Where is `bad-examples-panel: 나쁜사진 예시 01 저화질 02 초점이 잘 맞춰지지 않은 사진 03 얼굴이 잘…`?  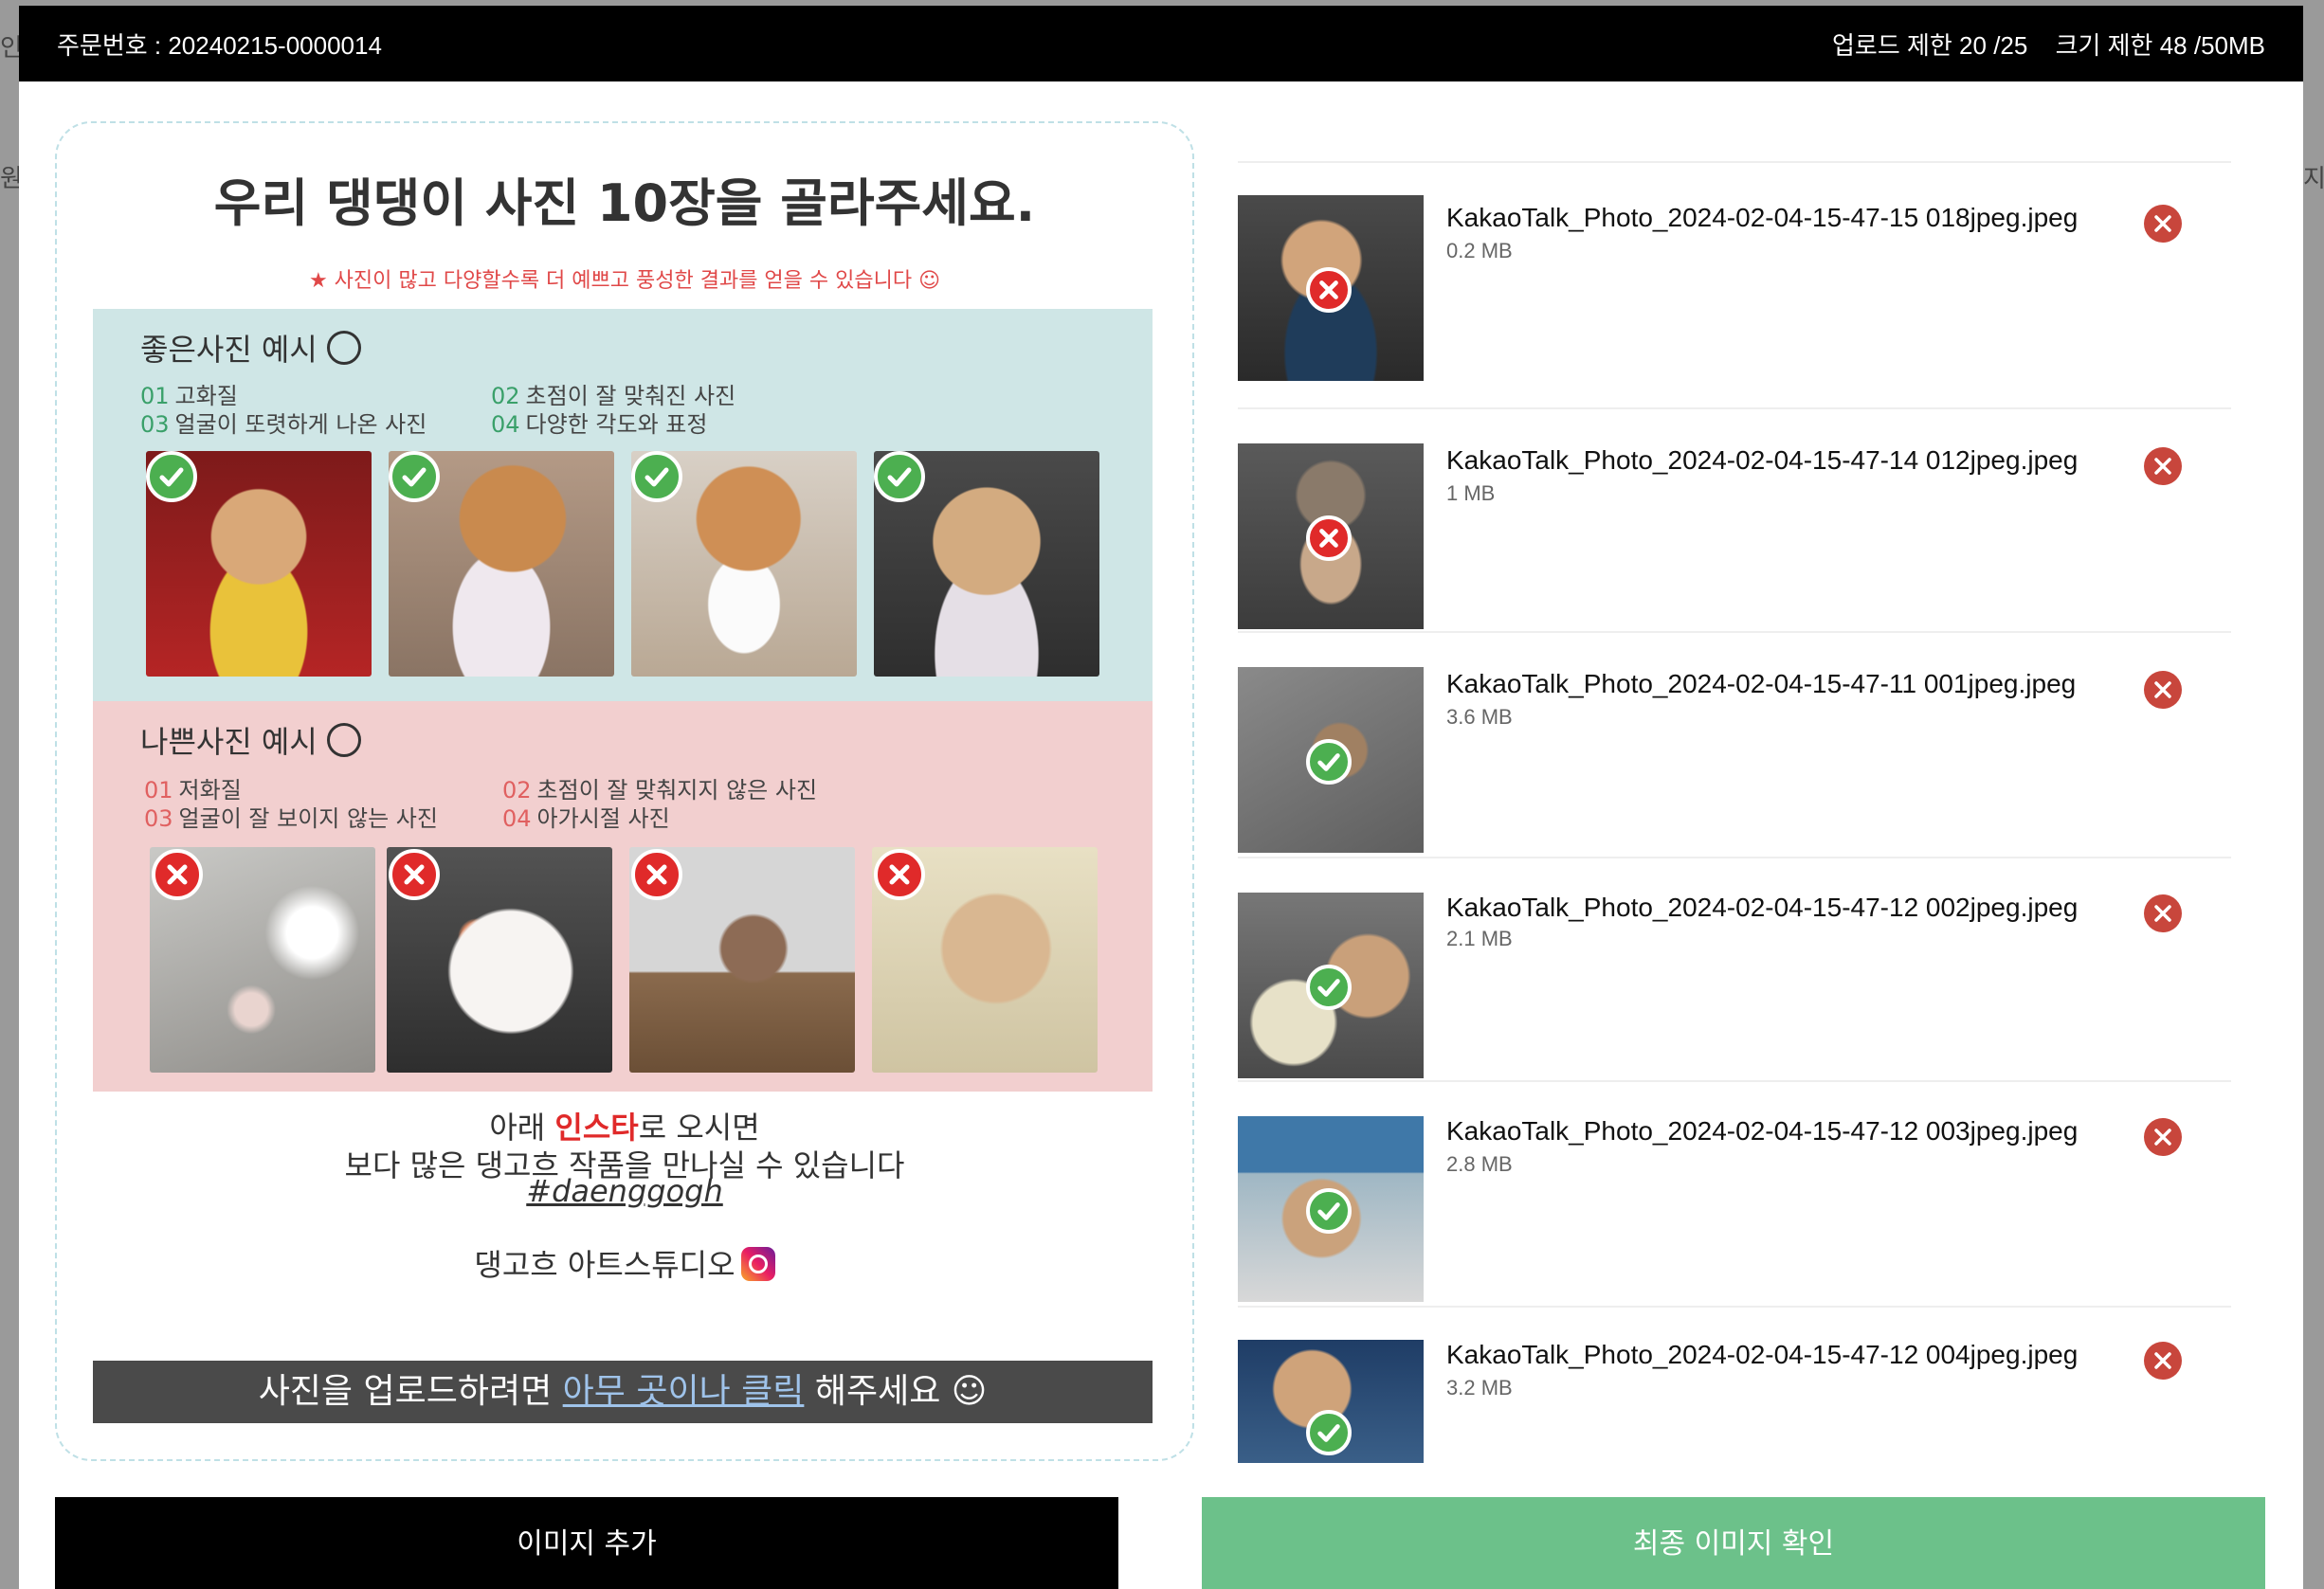
bad-examples-panel: 나쁜사진 예시 01 저화질 02 초점이 잘 맞춰지지 않은 사진 03 얼굴이 잘… is located at coordinates (623, 897).